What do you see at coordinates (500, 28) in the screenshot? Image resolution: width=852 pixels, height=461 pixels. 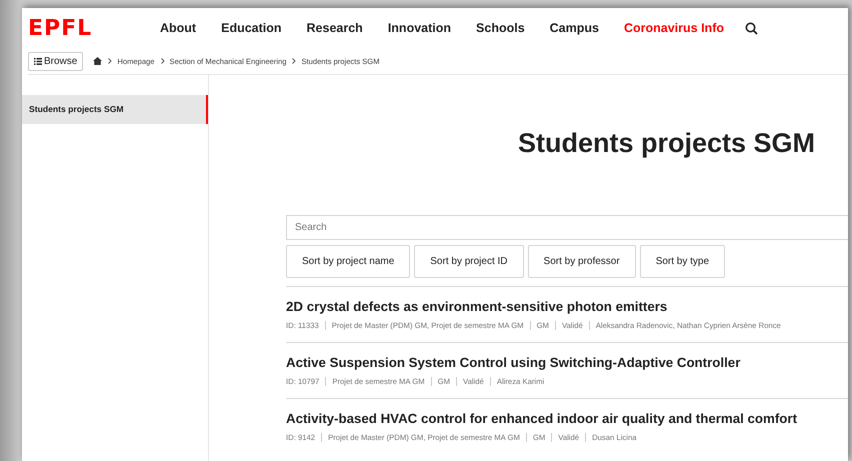 I see `nav-link: Schools` at bounding box center [500, 28].